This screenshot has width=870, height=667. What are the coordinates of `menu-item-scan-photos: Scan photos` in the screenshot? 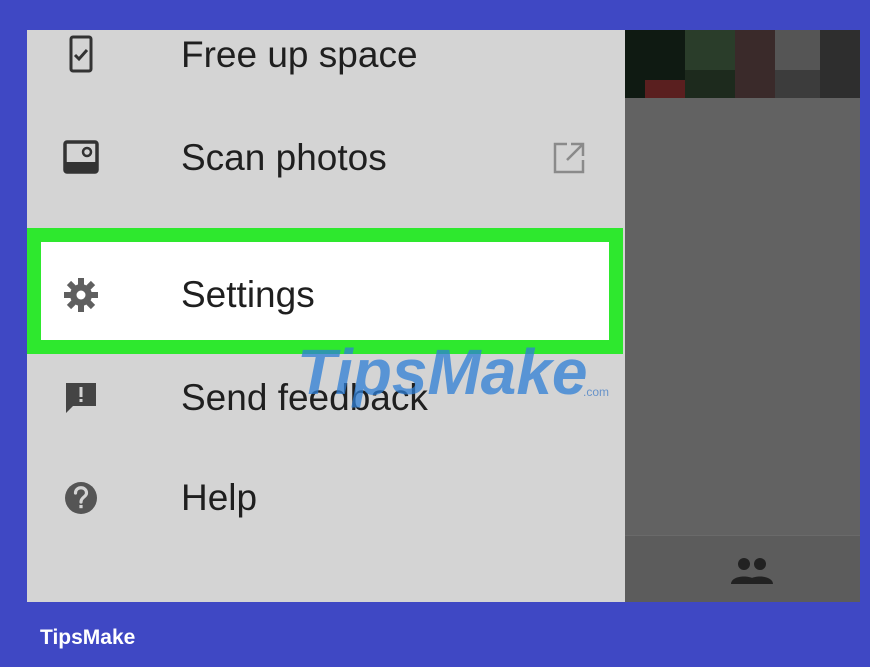 It's located at (326, 158).